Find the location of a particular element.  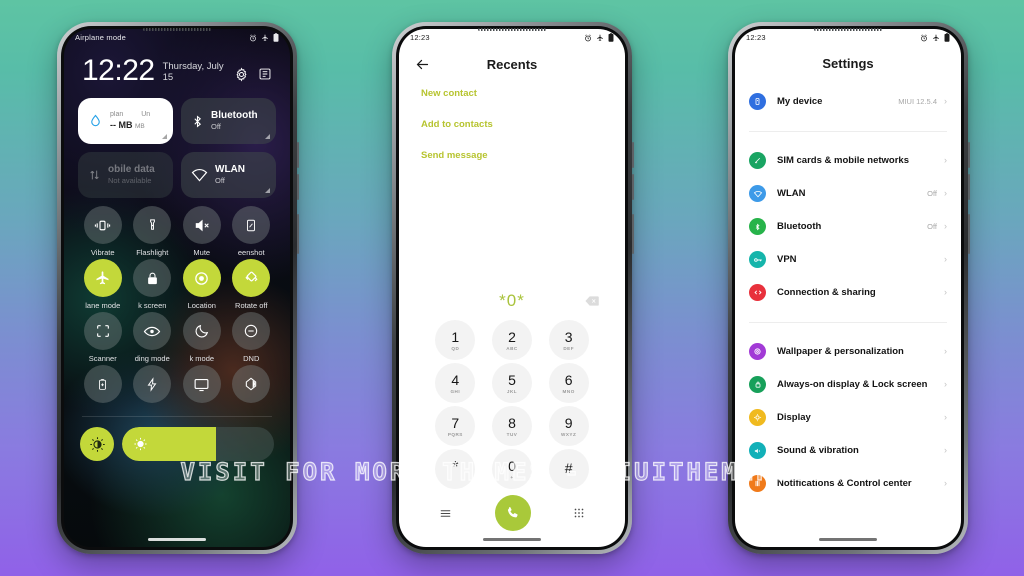

settings-row-connection-sharing: Connection & sharing › is located at coordinates (848, 292).